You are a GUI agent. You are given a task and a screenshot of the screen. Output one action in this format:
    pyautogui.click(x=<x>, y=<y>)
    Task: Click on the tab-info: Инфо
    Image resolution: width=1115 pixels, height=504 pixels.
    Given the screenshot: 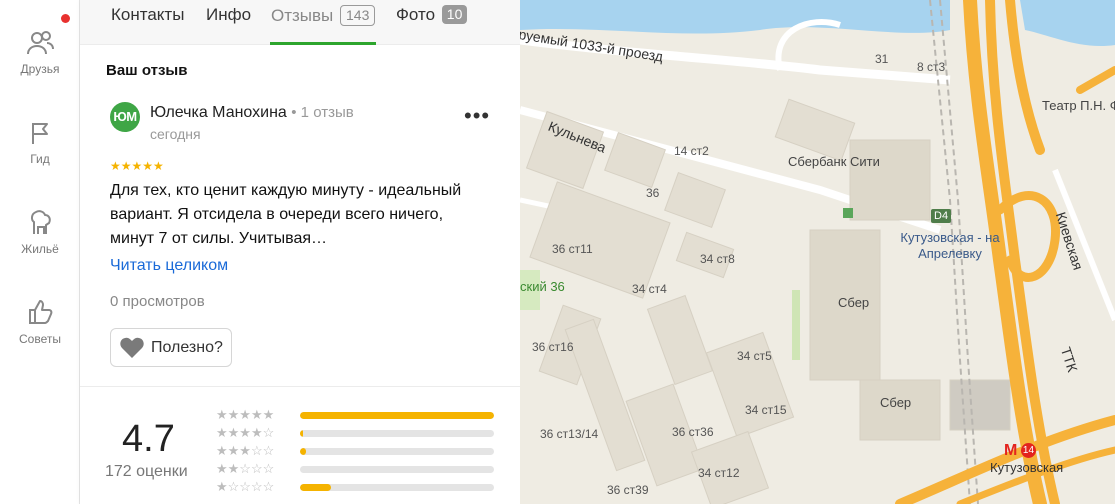 What is the action you would take?
    pyautogui.click(x=228, y=15)
    